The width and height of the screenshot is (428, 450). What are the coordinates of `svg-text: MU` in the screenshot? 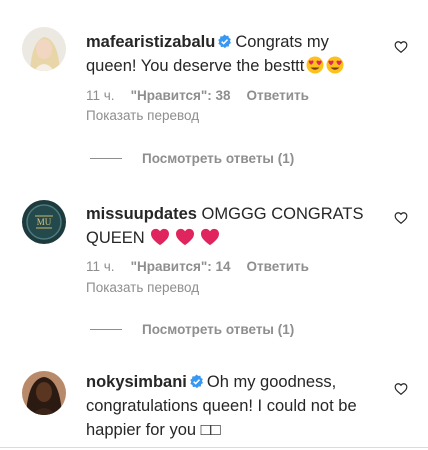 It's located at (44, 222).